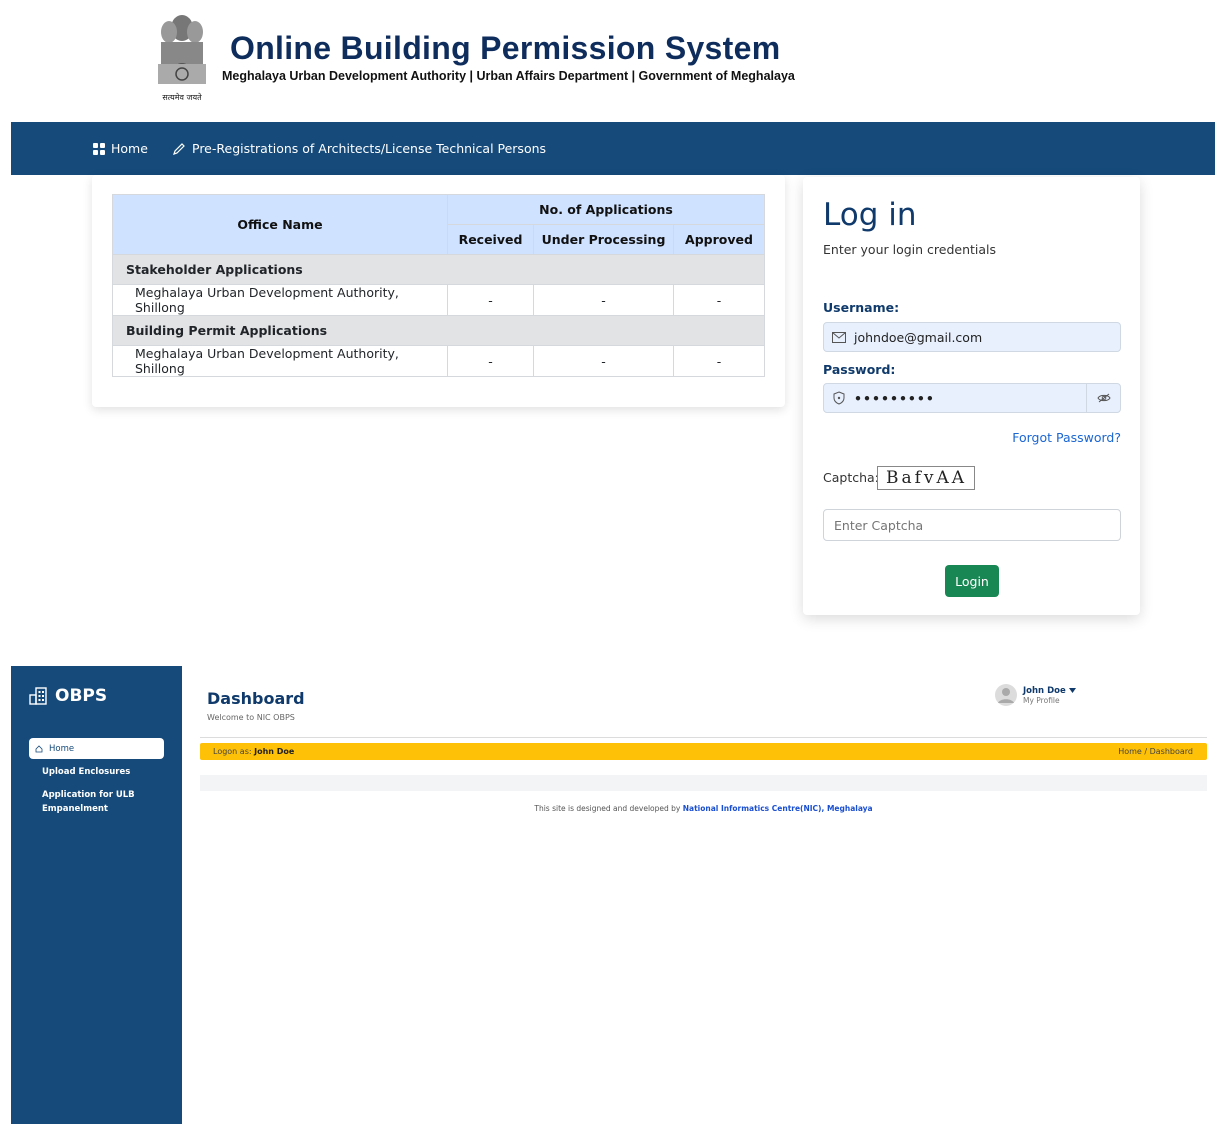 Image resolution: width=1223 pixels, height=1124 pixels. Describe the element at coordinates (1072, 690) in the screenshot. I see `caret-down-icon` at that location.